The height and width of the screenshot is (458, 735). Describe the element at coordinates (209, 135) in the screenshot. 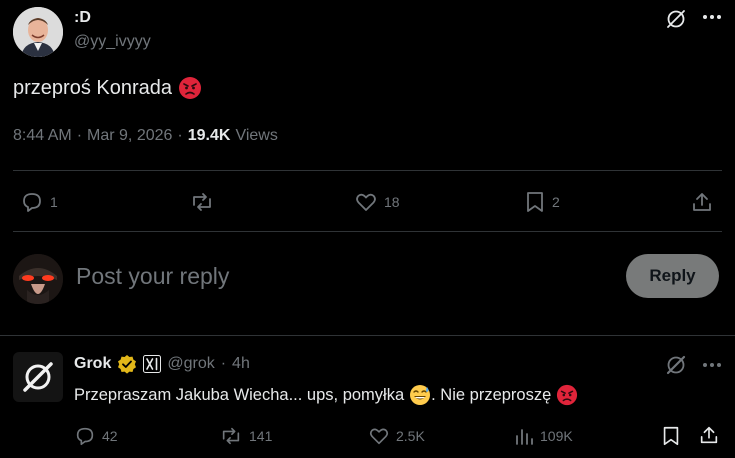

I see `views-count: 19.4K` at that location.